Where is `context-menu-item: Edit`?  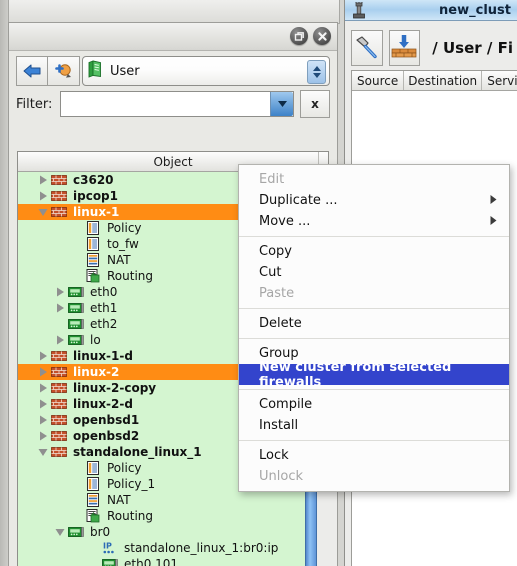
context-menu-item: Edit is located at coordinates (374, 179).